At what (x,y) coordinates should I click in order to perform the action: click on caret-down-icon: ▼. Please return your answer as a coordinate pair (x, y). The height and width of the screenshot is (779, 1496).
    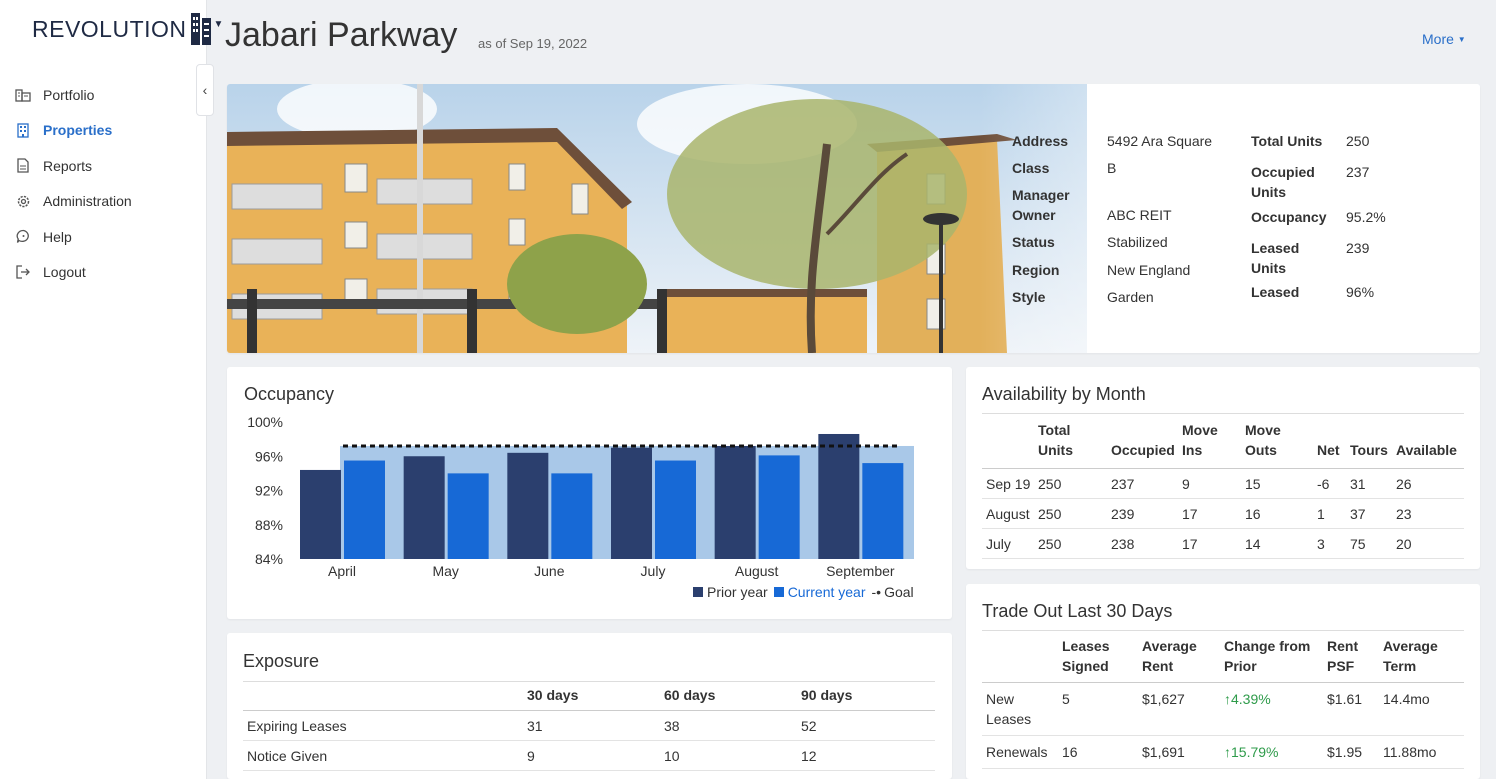
    Looking at the image, I should click on (218, 24).